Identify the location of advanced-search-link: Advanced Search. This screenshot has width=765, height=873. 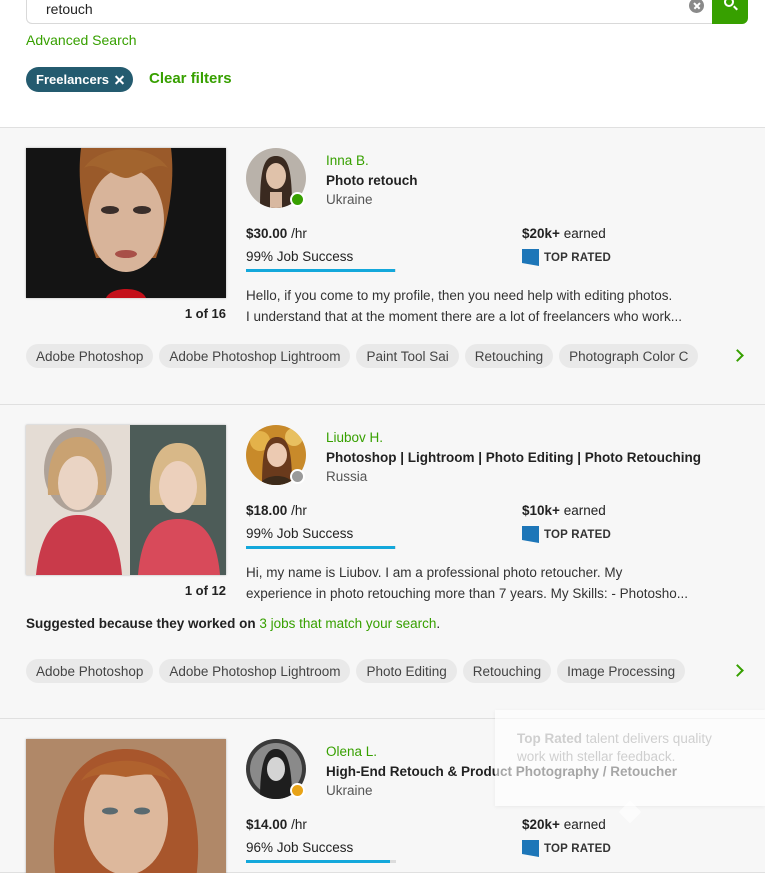
(81, 40).